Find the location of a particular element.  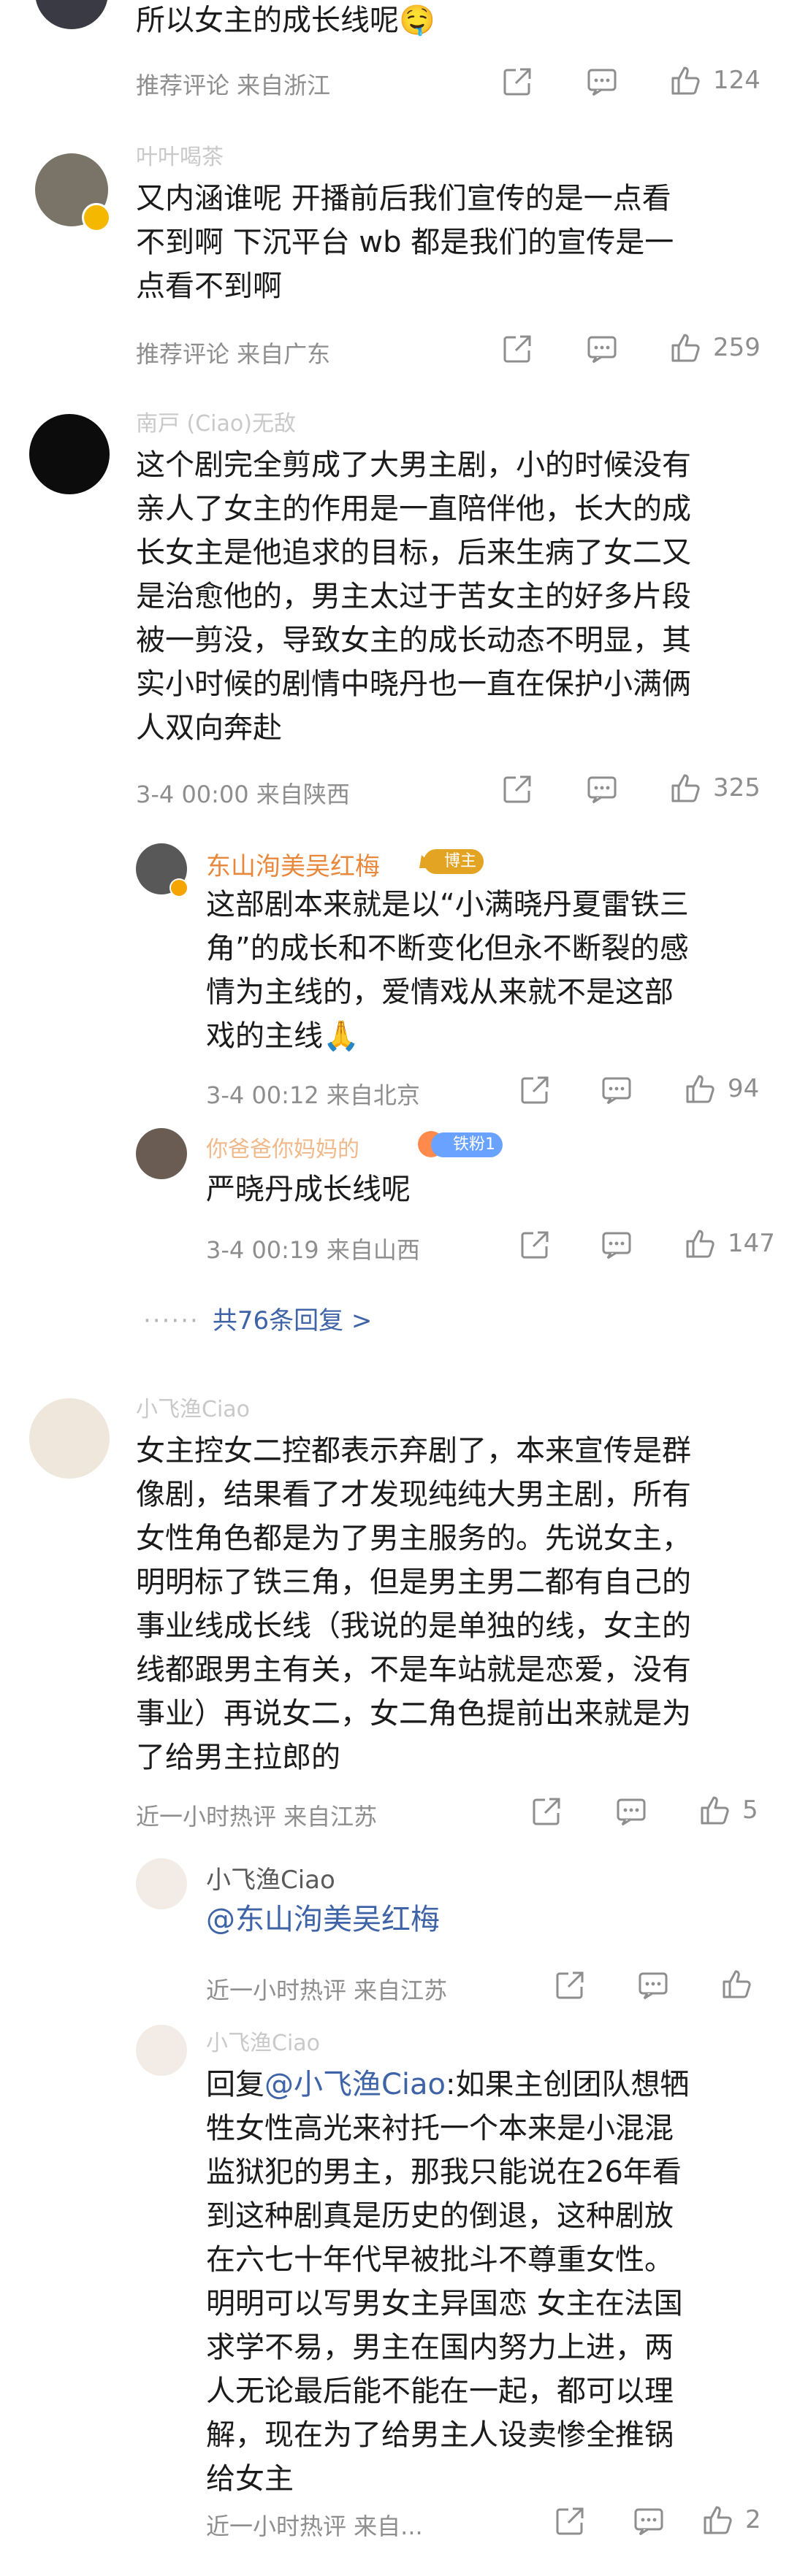

username: 你爸爸你妈妈的 is located at coordinates (282, 1147).